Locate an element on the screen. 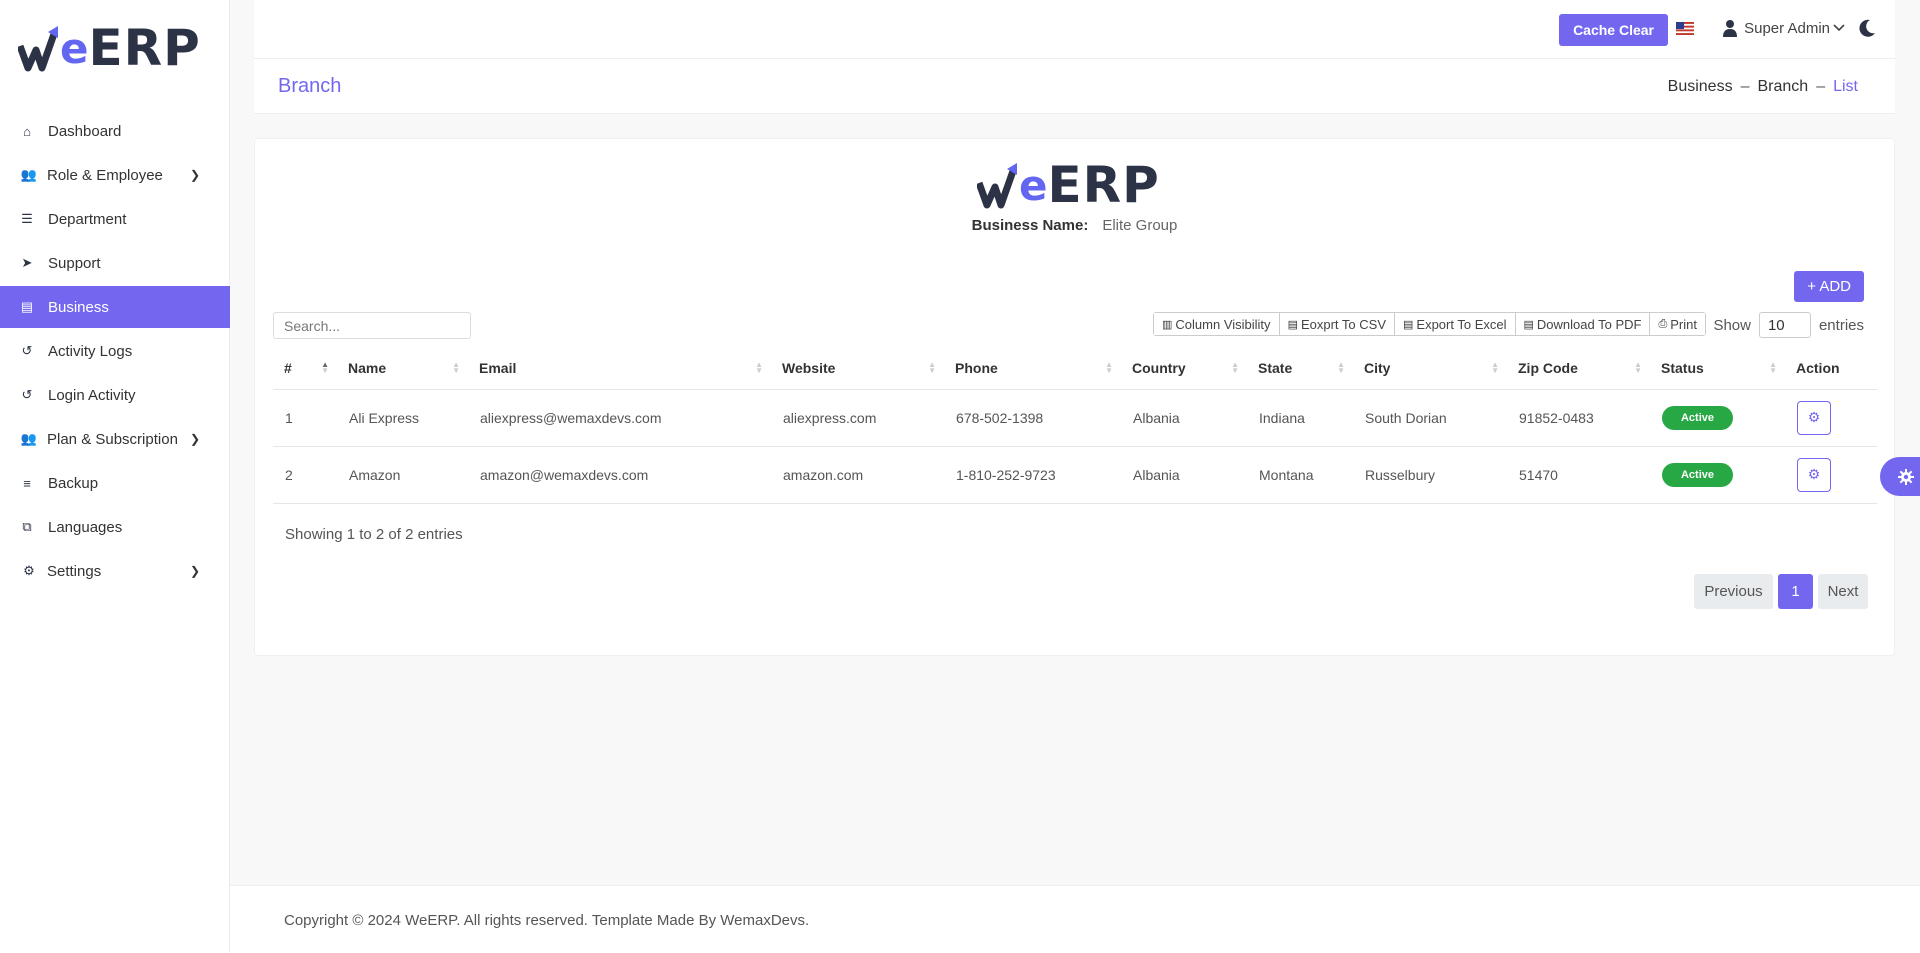 The width and height of the screenshot is (1920, 953). download-pdf-button: ▤ Download To PDF is located at coordinates (1583, 324).